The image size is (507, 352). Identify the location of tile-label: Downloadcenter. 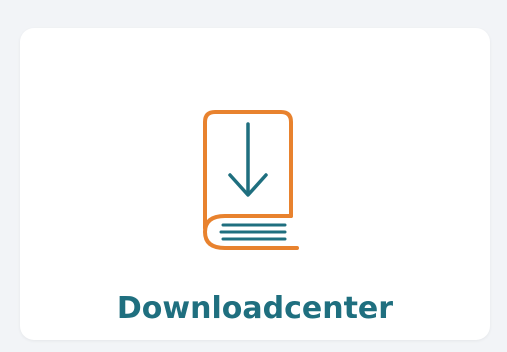
(255, 308).